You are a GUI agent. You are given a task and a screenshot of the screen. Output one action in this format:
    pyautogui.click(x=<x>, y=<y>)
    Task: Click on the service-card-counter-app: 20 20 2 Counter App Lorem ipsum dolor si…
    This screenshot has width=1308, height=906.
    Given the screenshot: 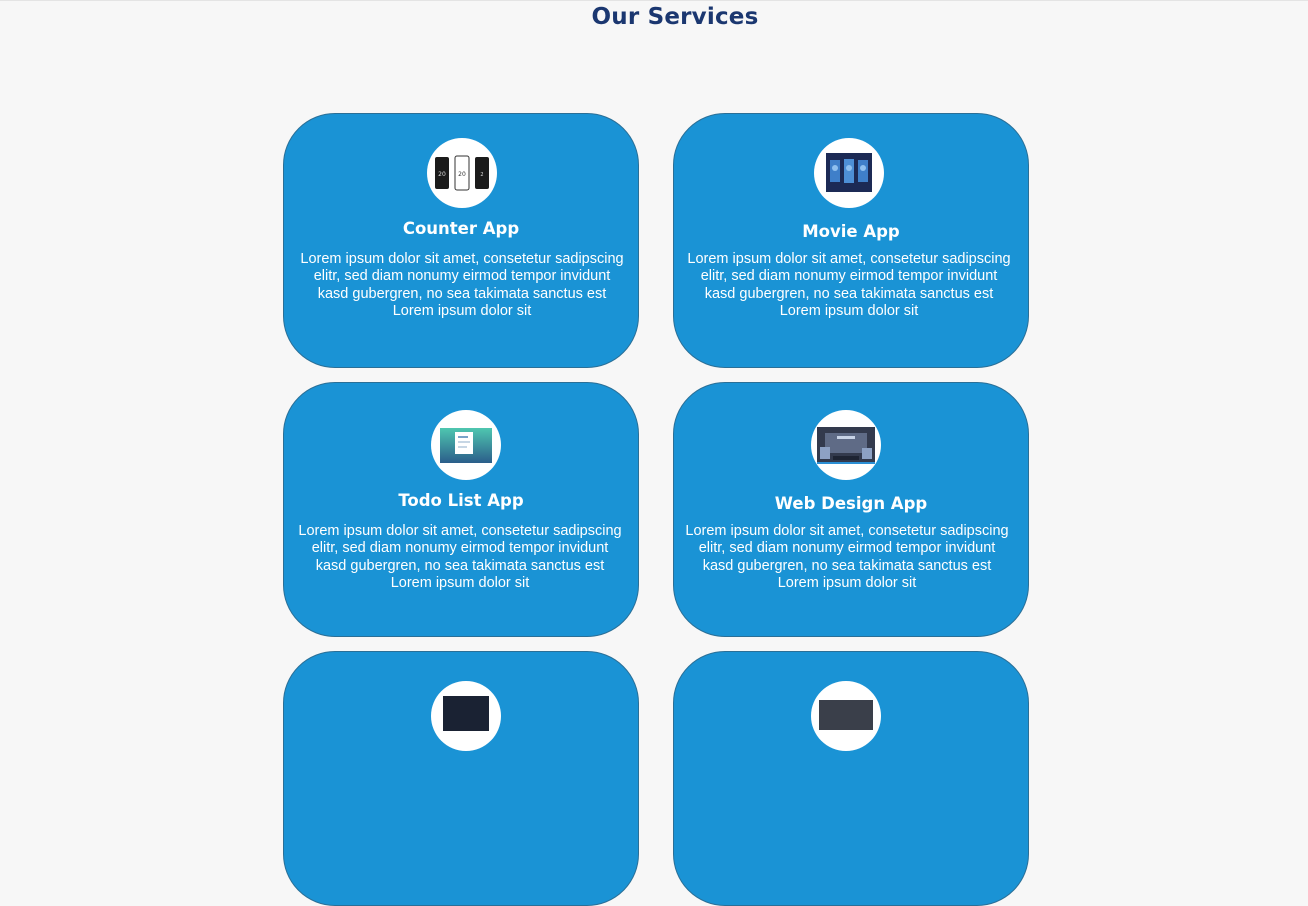 What is the action you would take?
    pyautogui.click(x=461, y=240)
    